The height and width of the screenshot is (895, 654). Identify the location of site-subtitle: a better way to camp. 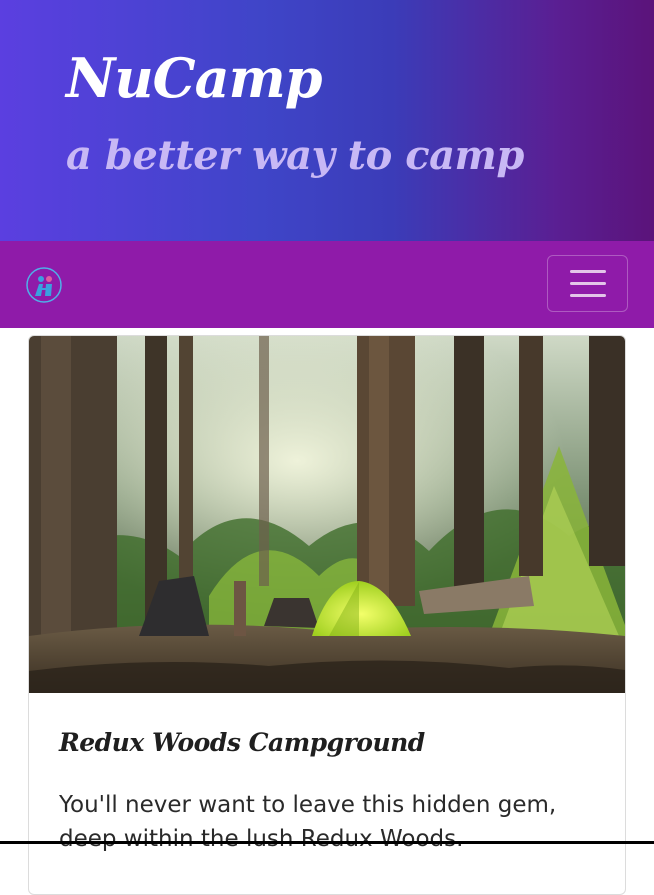
(295, 155).